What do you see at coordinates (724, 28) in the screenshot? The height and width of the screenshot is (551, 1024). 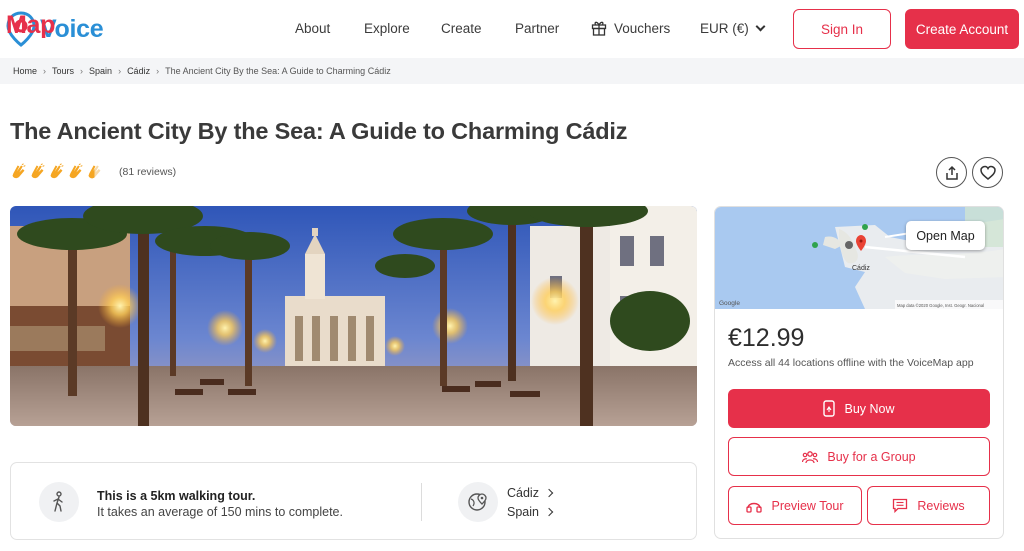 I see `currency-label: EUR (€)` at bounding box center [724, 28].